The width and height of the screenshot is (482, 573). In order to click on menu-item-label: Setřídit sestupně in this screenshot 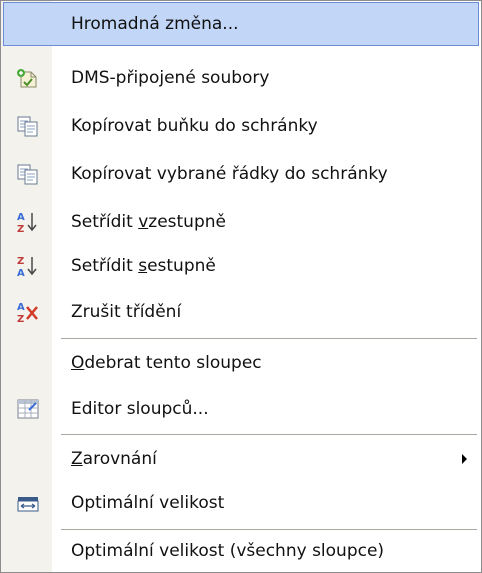, I will do `click(143, 266)`.